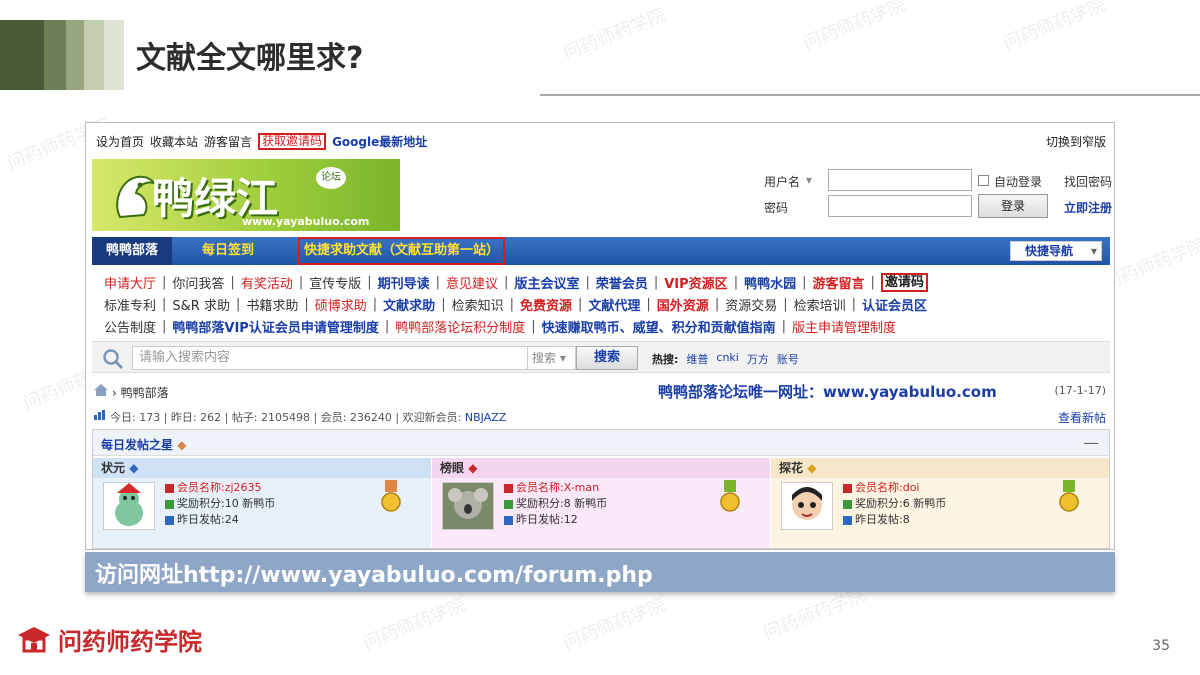 This screenshot has height=675, width=1200. Describe the element at coordinates (758, 359) in the screenshot. I see `hot-keyword: 万方` at that location.